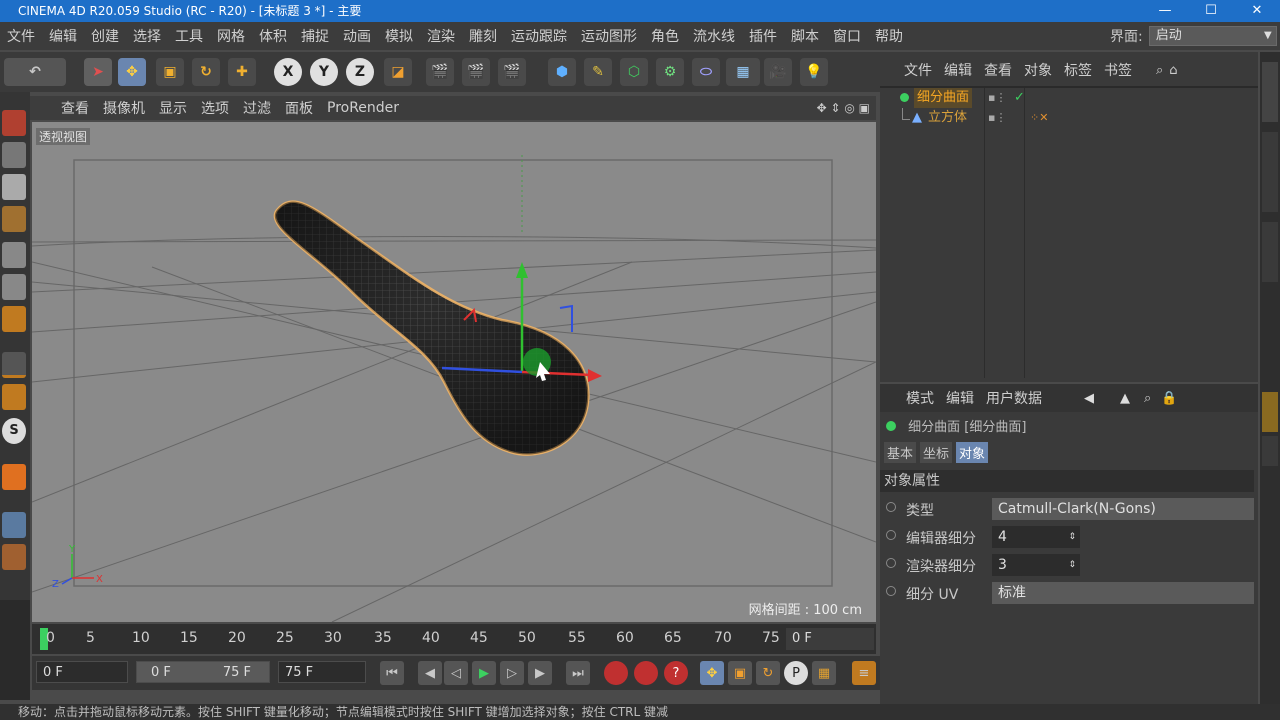 The image size is (1280, 720). What do you see at coordinates (578, 673) in the screenshot?
I see `go-to-end-icon: ⏭` at bounding box center [578, 673].